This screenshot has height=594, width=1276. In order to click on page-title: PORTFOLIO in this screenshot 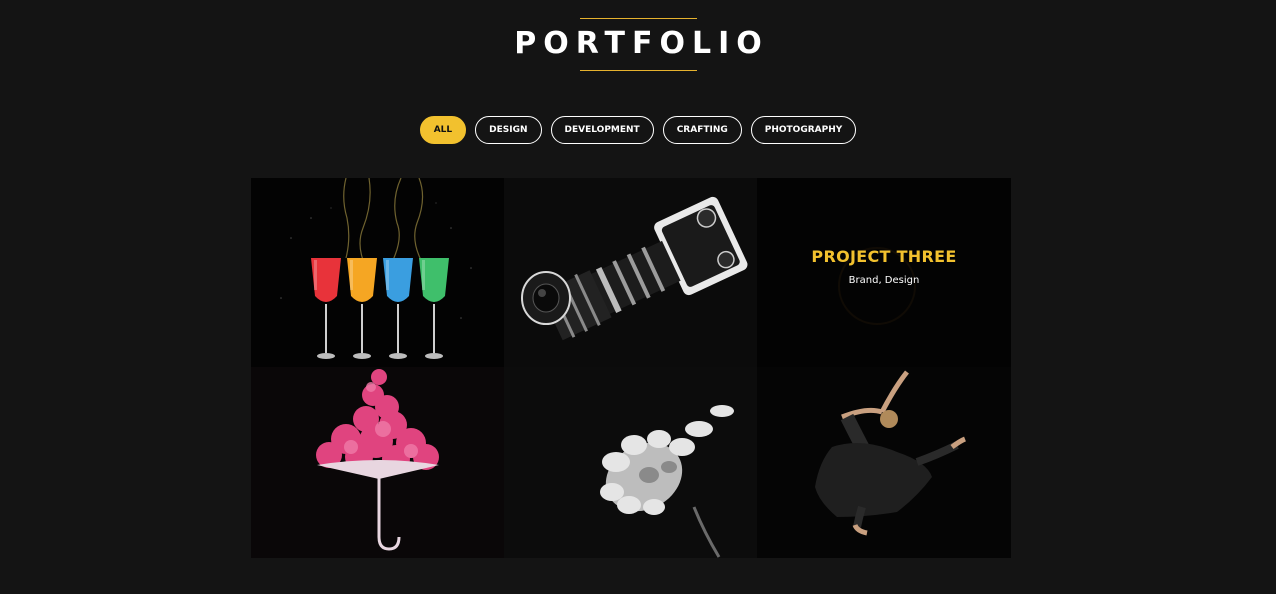, I will do `click(641, 43)`.